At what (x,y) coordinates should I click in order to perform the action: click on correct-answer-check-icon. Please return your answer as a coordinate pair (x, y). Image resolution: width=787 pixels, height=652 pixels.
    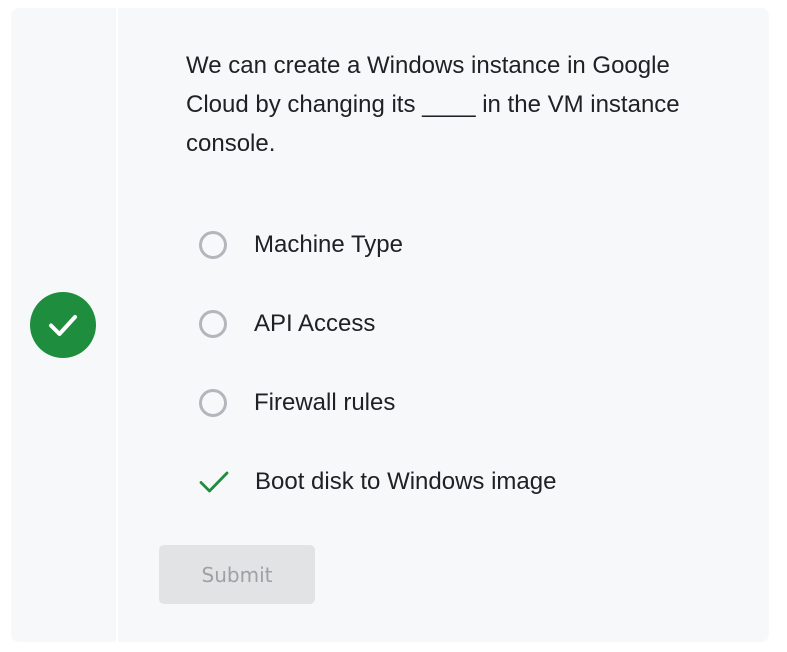
    Looking at the image, I should click on (214, 482).